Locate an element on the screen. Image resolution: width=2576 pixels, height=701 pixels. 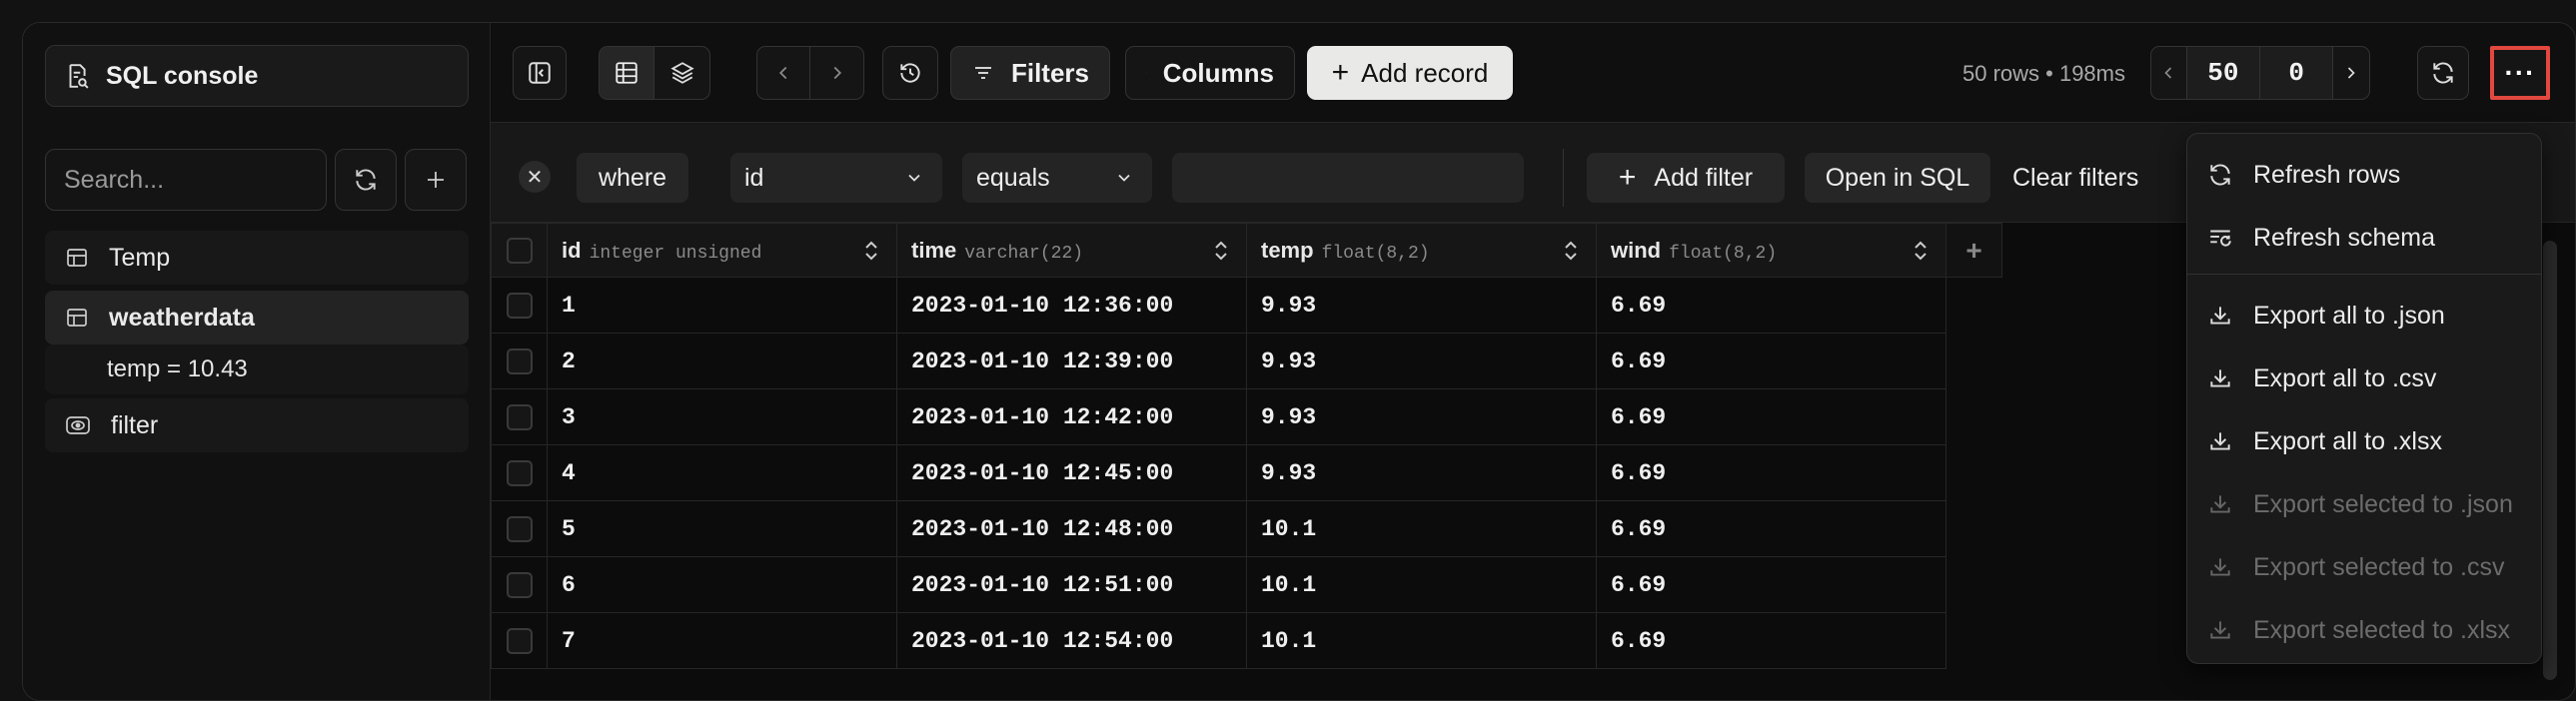
table-row: 5 2023-01-10 12:48:00 10.1 6.69 is located at coordinates (1246, 528).